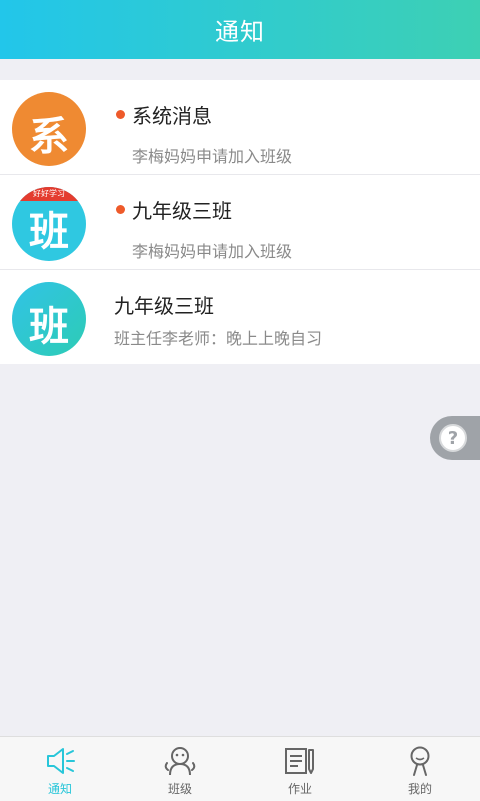  What do you see at coordinates (420, 761) in the screenshot?
I see `profile-icon` at bounding box center [420, 761].